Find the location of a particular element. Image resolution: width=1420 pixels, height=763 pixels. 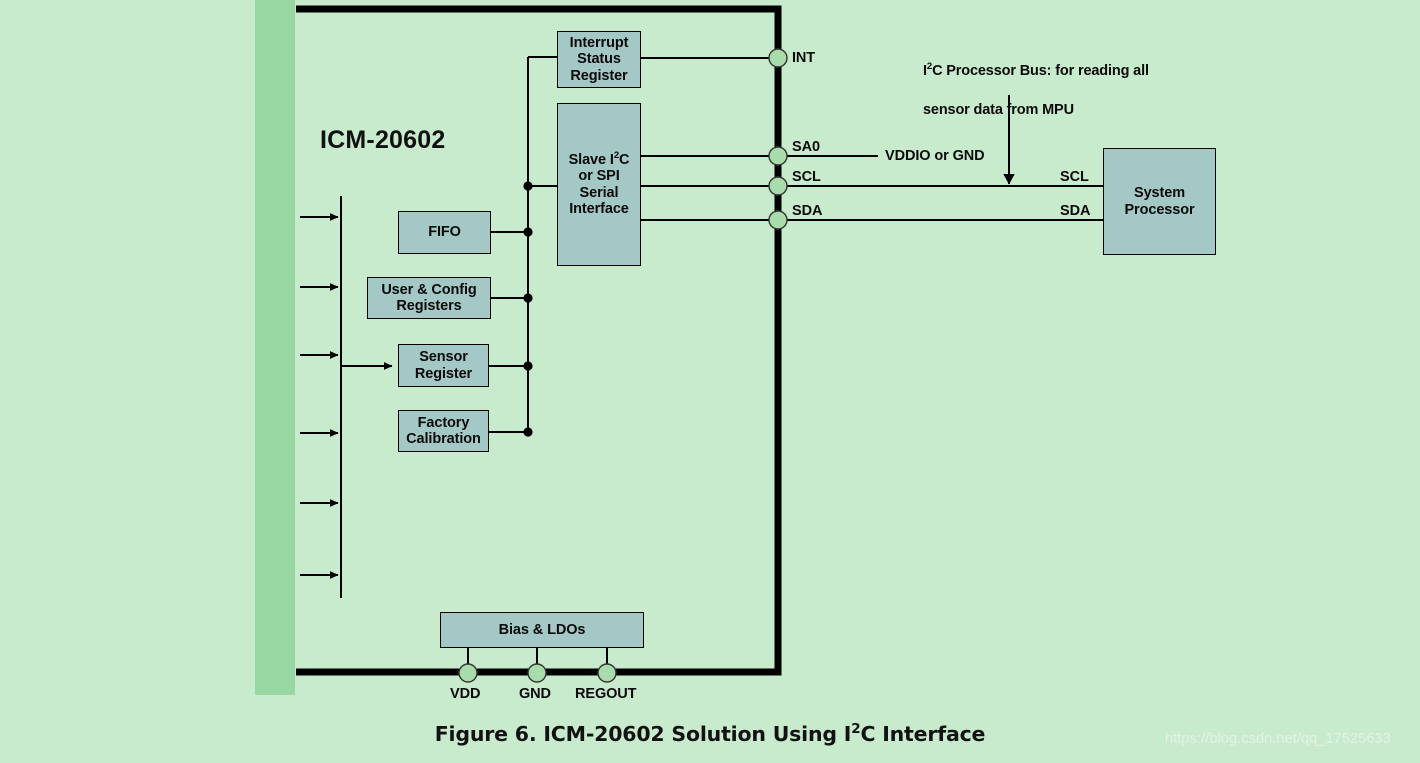

block-factory-calibration: Factory Calibration is located at coordinates (443, 431).